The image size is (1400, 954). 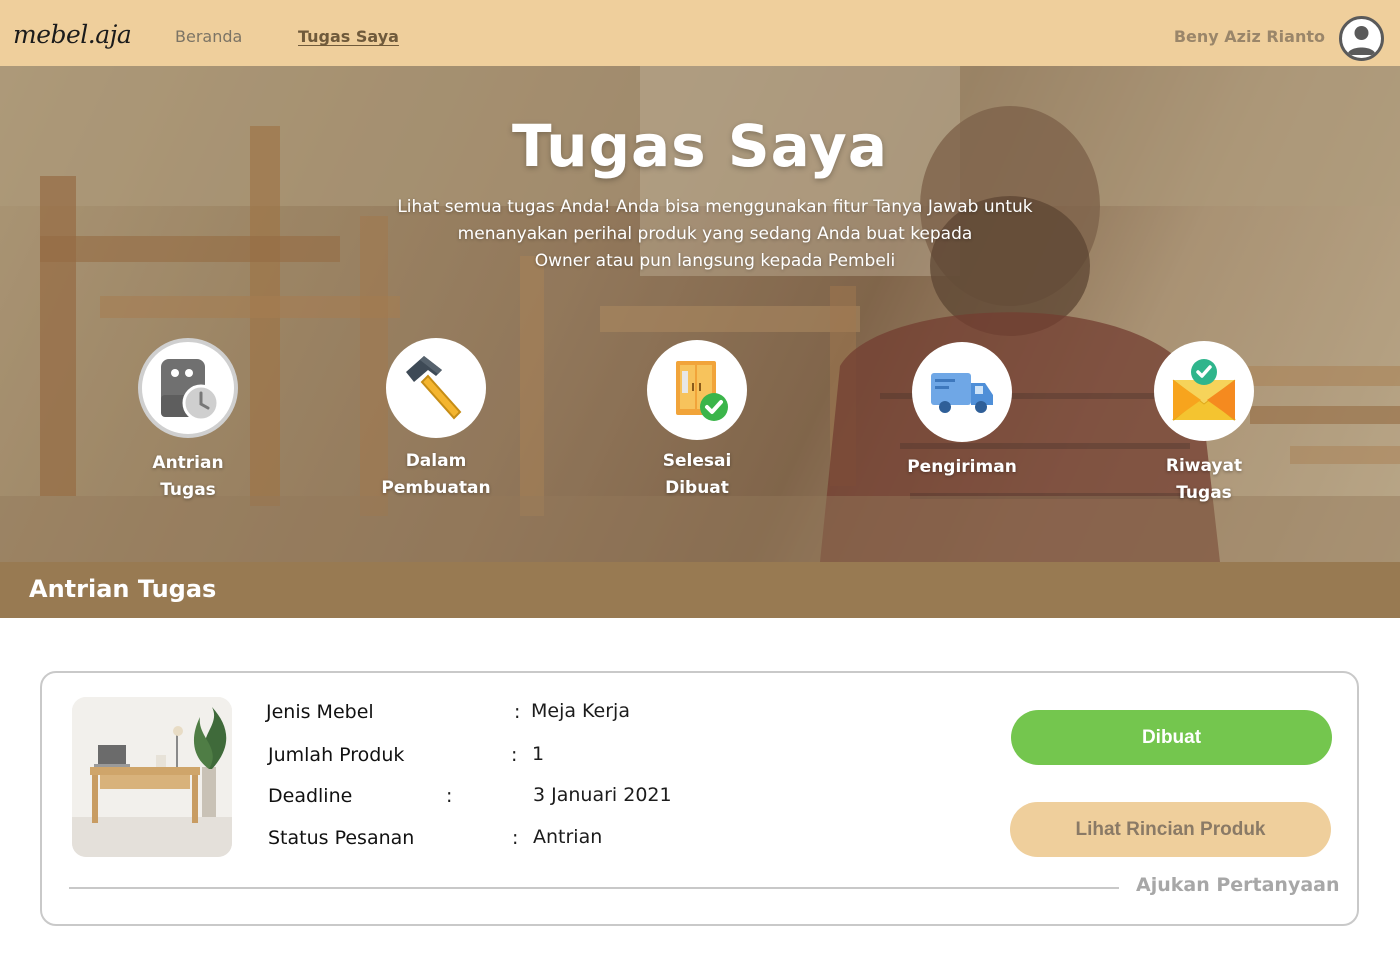 I want to click on avatar, so click(x=1361, y=38).